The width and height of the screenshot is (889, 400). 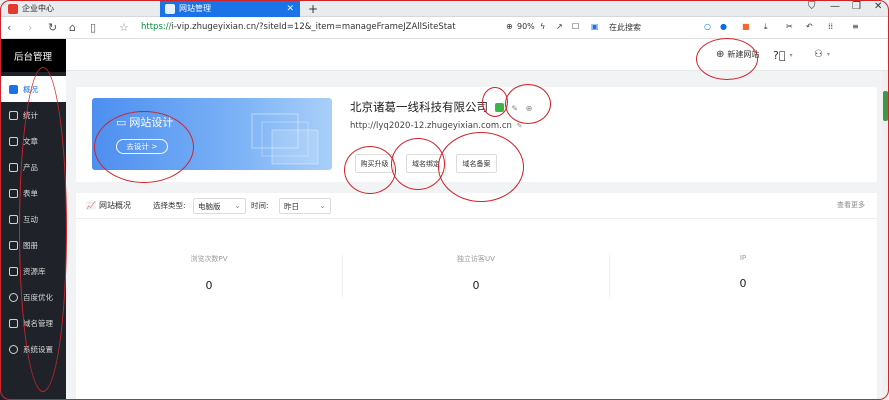 I want to click on sidebar-item-forms: 表单, so click(x=33, y=193).